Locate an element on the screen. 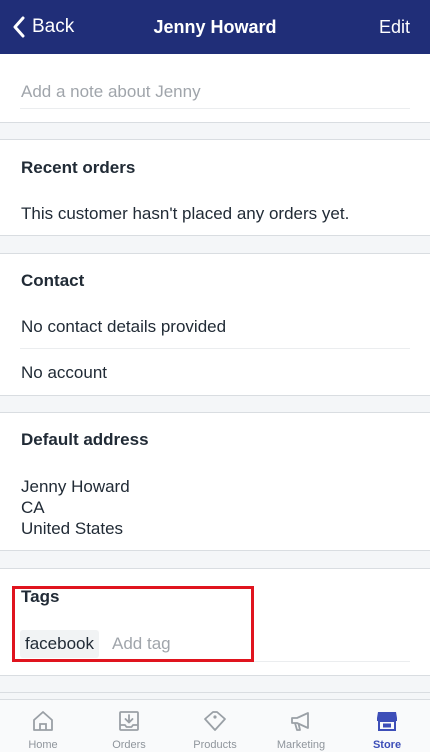  tab-home: Home is located at coordinates (43, 726).